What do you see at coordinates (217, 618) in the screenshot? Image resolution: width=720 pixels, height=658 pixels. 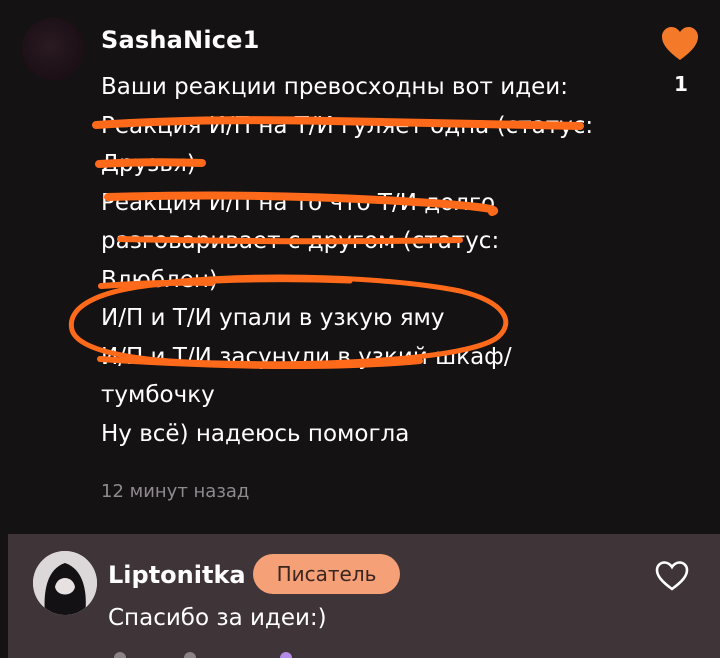 I see `reply-text: Спасибо за идеи:)` at bounding box center [217, 618].